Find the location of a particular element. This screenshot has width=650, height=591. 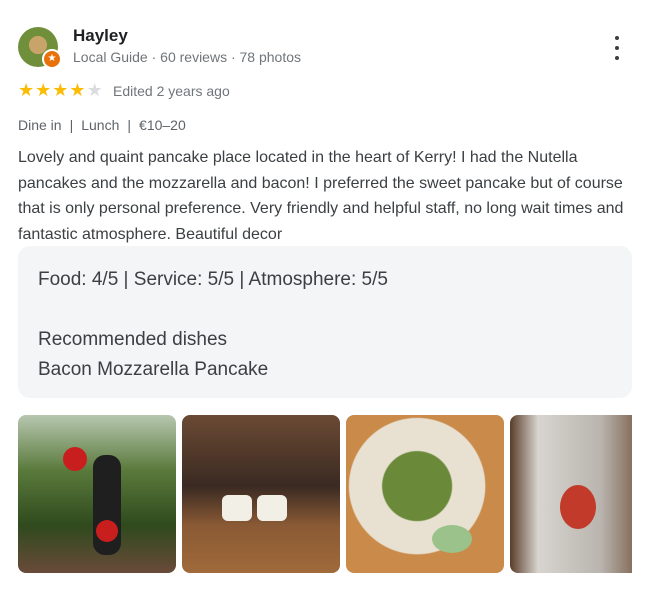

star-empty-icon: ★ is located at coordinates (94, 90).